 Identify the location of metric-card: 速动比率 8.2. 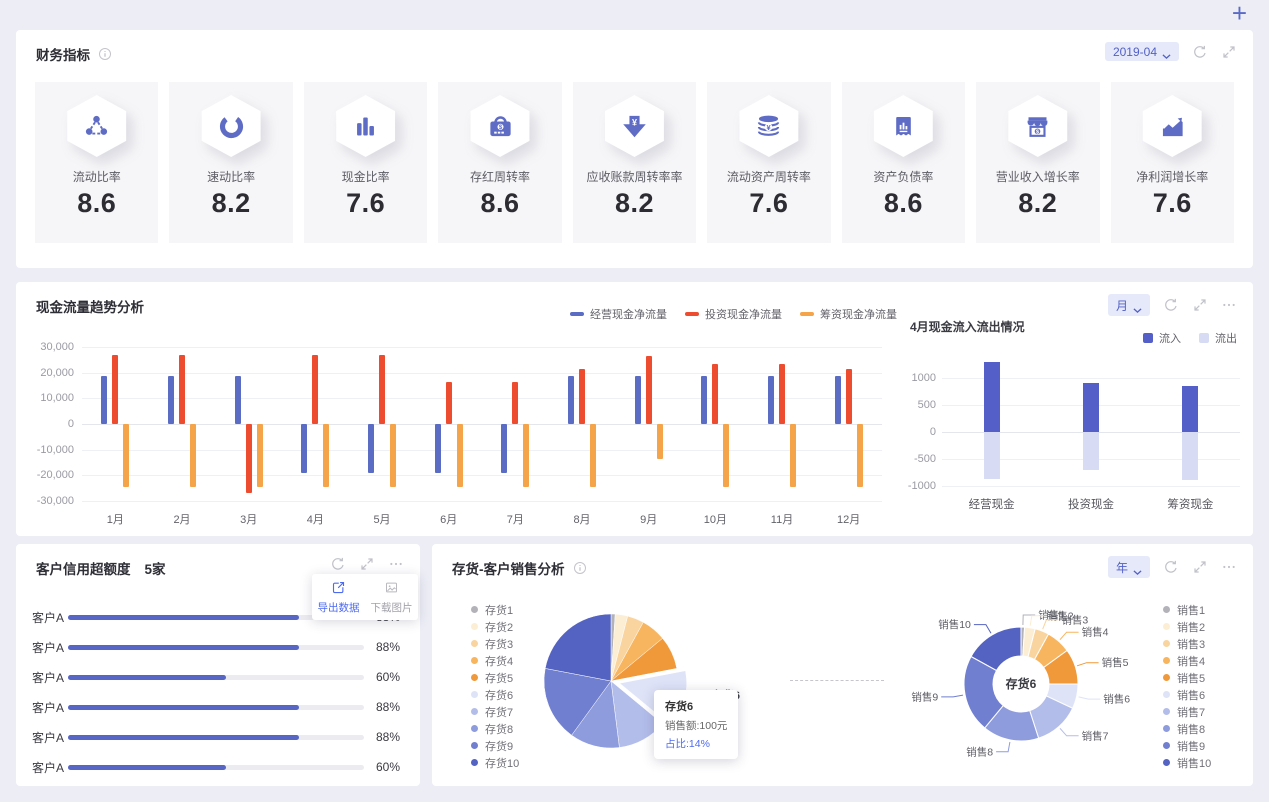
(231, 162).